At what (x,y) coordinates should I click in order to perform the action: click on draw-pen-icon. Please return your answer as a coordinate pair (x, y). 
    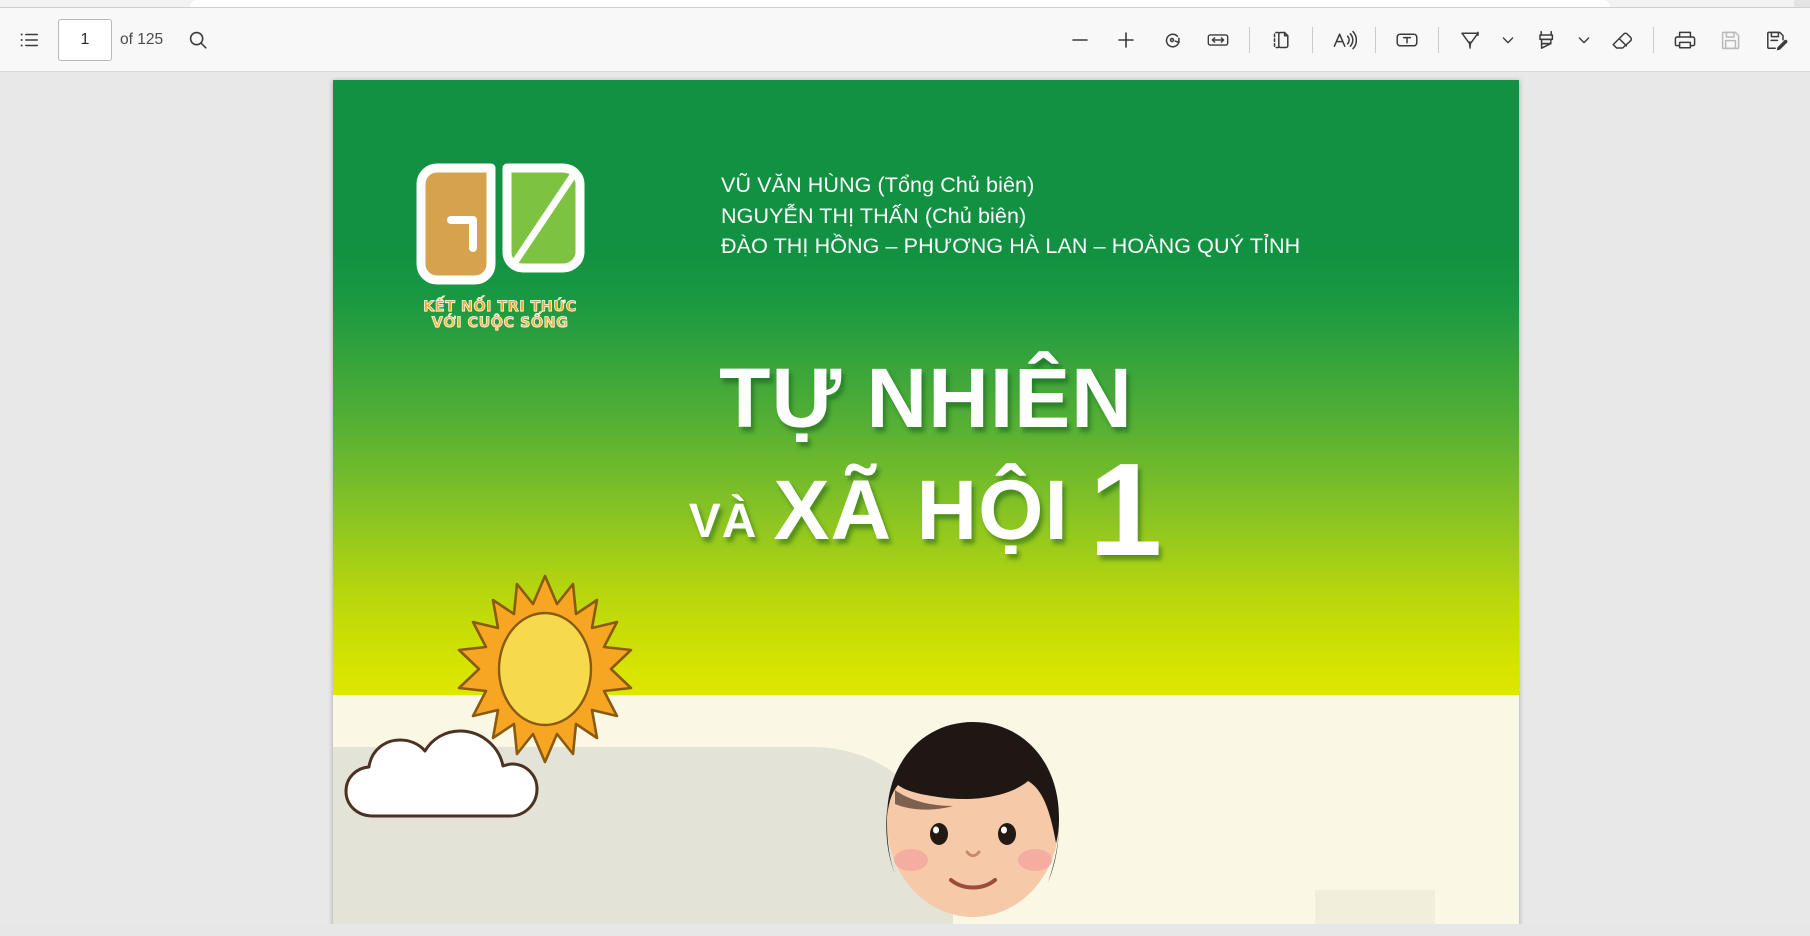
    Looking at the image, I should click on (1470, 40).